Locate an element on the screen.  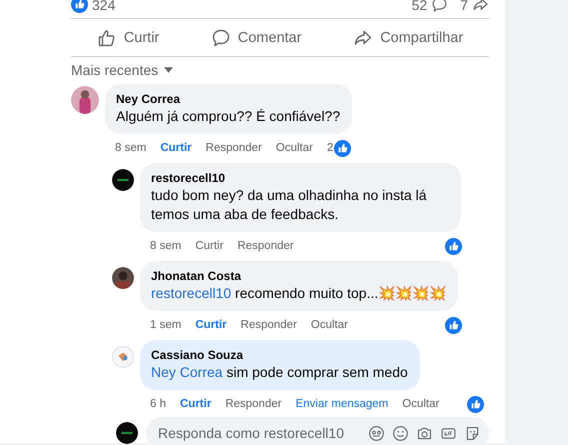
author-name: Cassiano Souza is located at coordinates (279, 355).